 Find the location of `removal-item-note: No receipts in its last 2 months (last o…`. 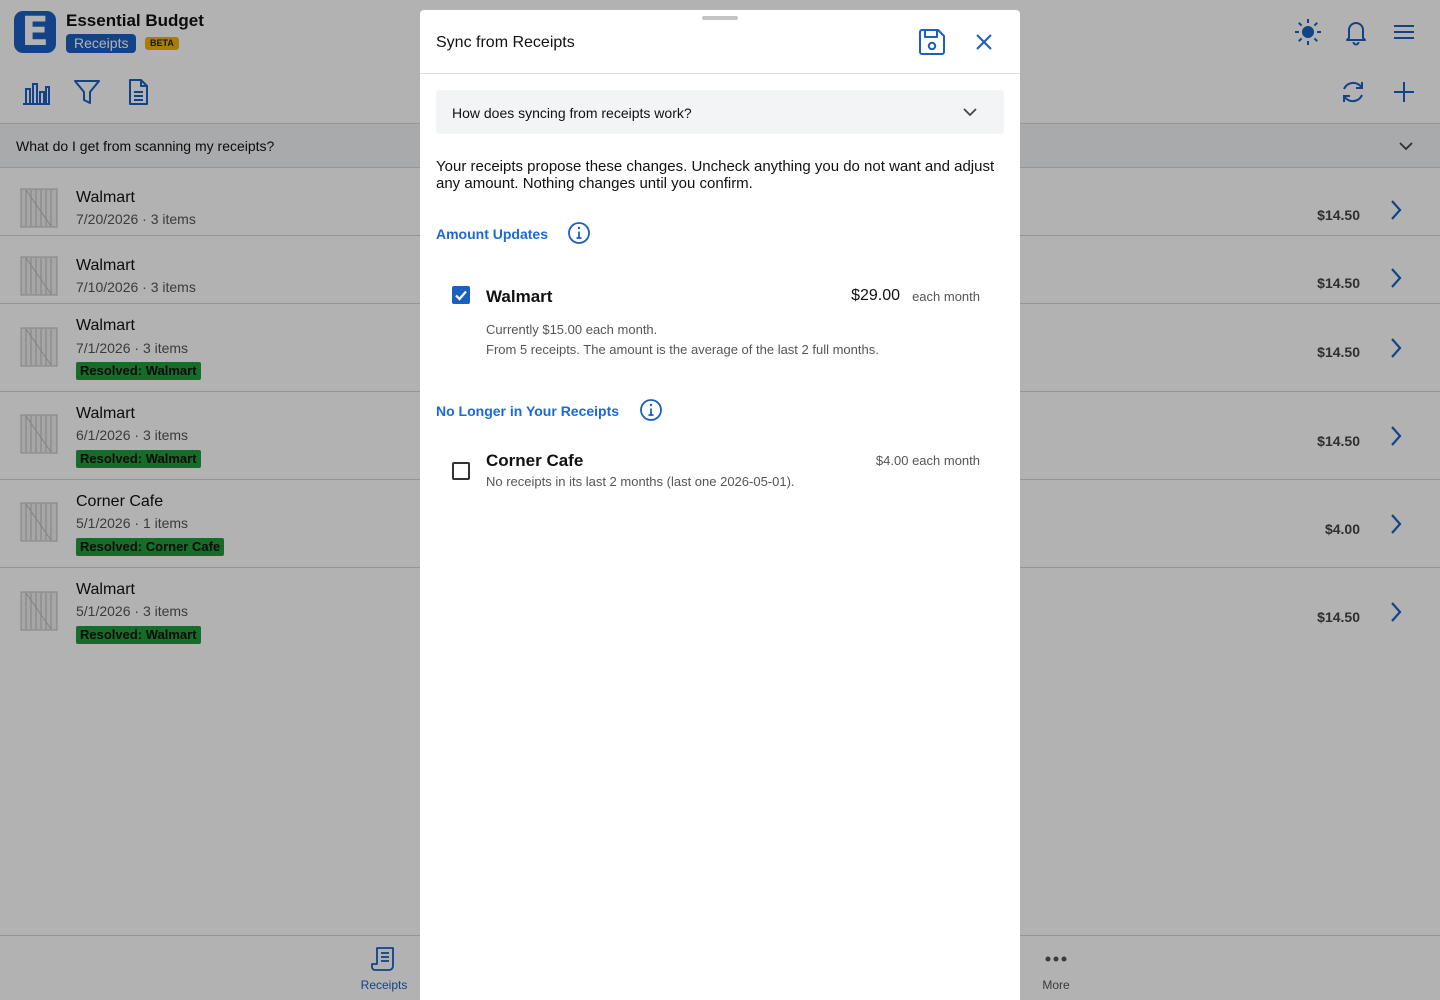

removal-item-note: No receipts in its last 2 months (last o… is located at coordinates (640, 481).